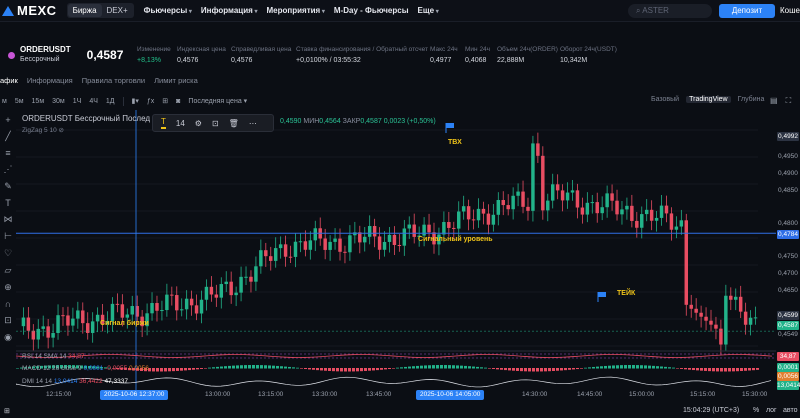  I want to click on grid-icon: ▤, so click(774, 101).